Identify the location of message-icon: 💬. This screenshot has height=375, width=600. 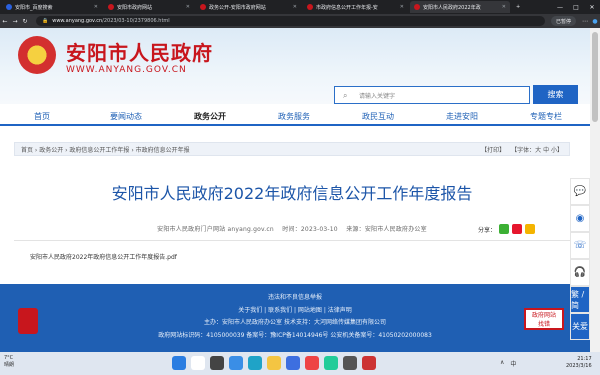
(580, 191).